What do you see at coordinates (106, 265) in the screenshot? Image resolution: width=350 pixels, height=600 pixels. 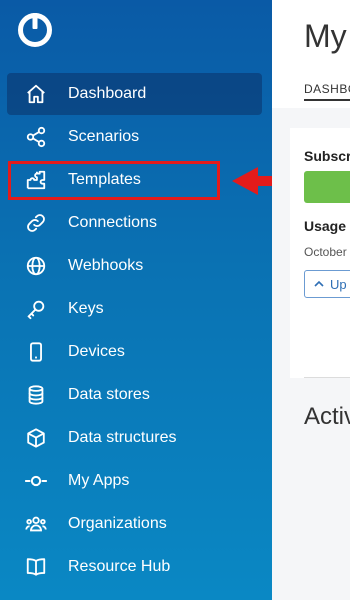 I see `sidebar-item-label: Webhooks` at bounding box center [106, 265].